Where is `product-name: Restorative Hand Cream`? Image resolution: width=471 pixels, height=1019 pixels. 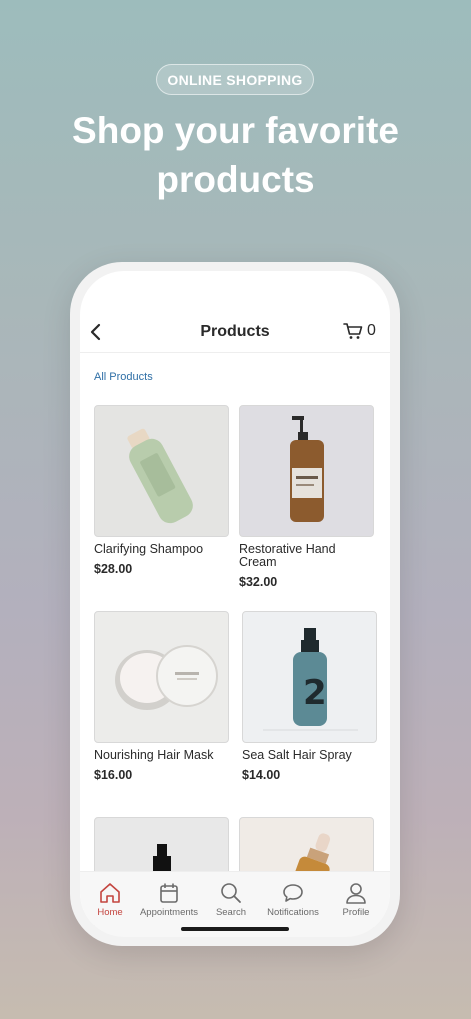 product-name: Restorative Hand Cream is located at coordinates (307, 556).